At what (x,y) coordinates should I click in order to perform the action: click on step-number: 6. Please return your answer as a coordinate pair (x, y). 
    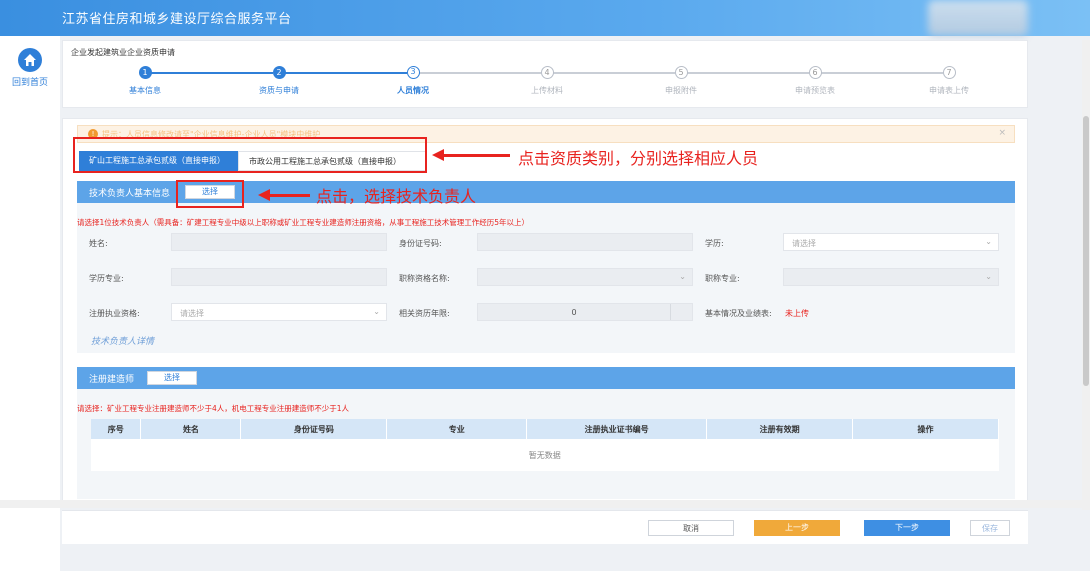
    Looking at the image, I should click on (815, 72).